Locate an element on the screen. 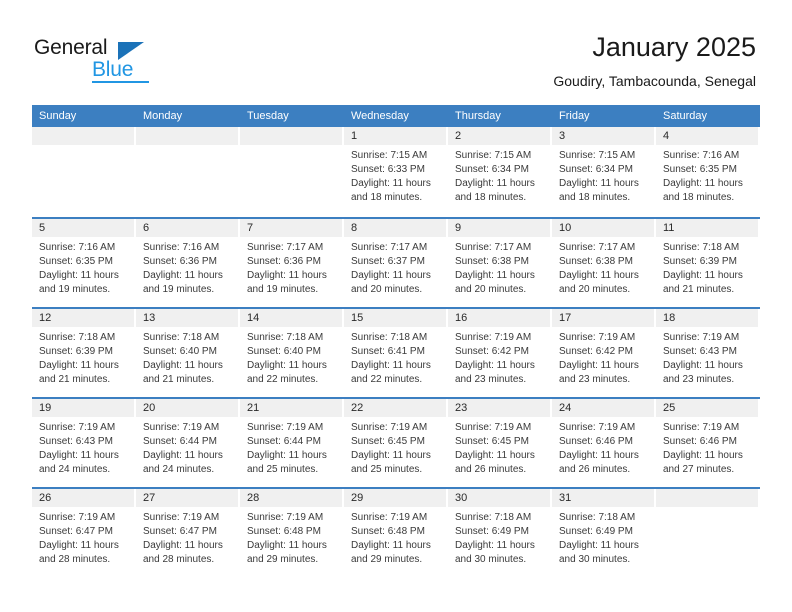 The image size is (792, 612). day-number: 12 is located at coordinates (83, 318).